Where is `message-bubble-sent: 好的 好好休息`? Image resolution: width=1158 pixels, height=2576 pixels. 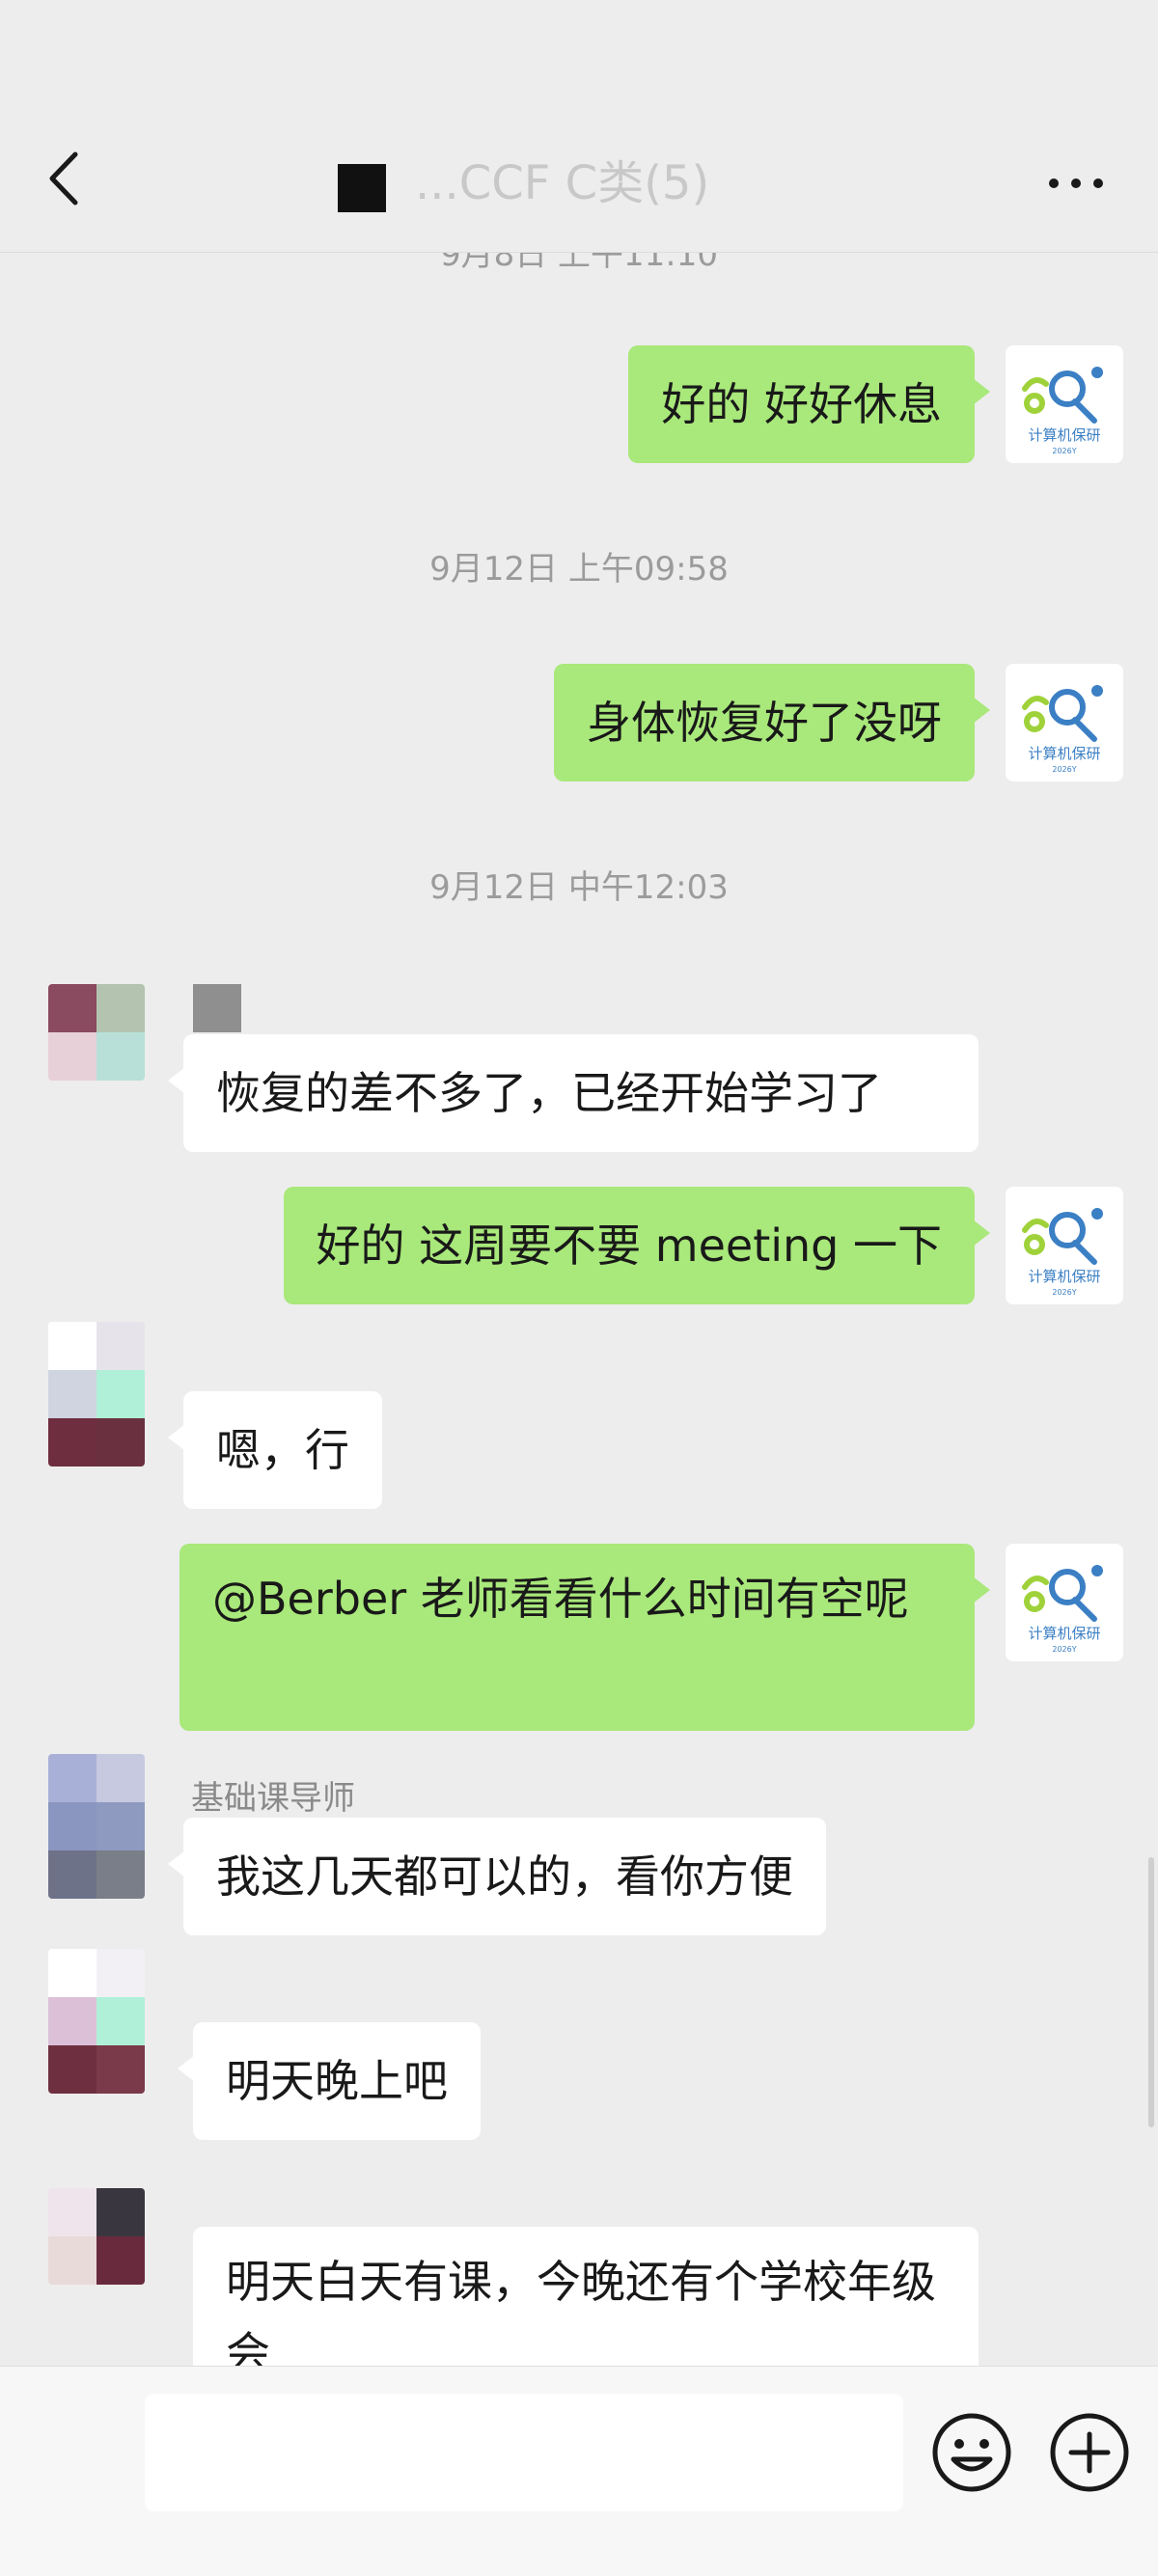
message-bubble-sent: 好的 好好休息 is located at coordinates (809, 404).